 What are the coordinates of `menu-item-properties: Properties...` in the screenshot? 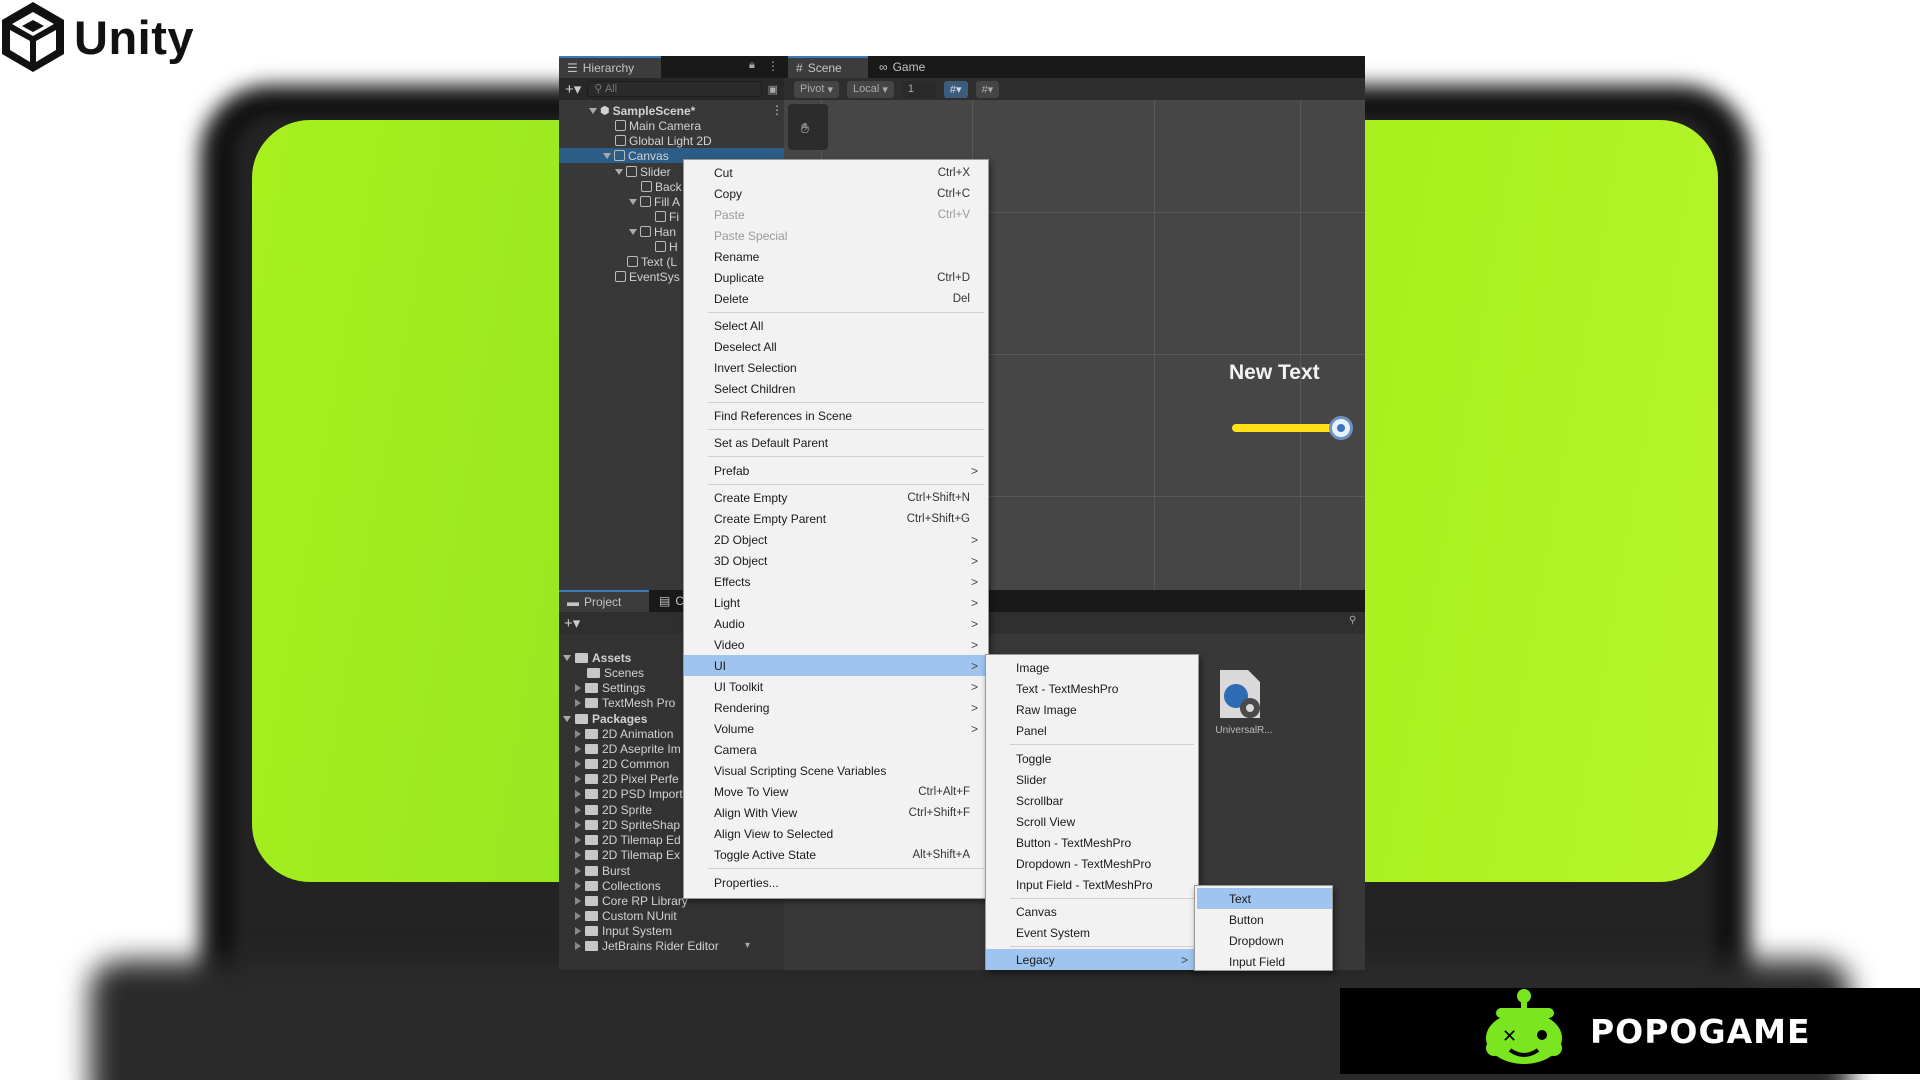 It's located at (836, 882).